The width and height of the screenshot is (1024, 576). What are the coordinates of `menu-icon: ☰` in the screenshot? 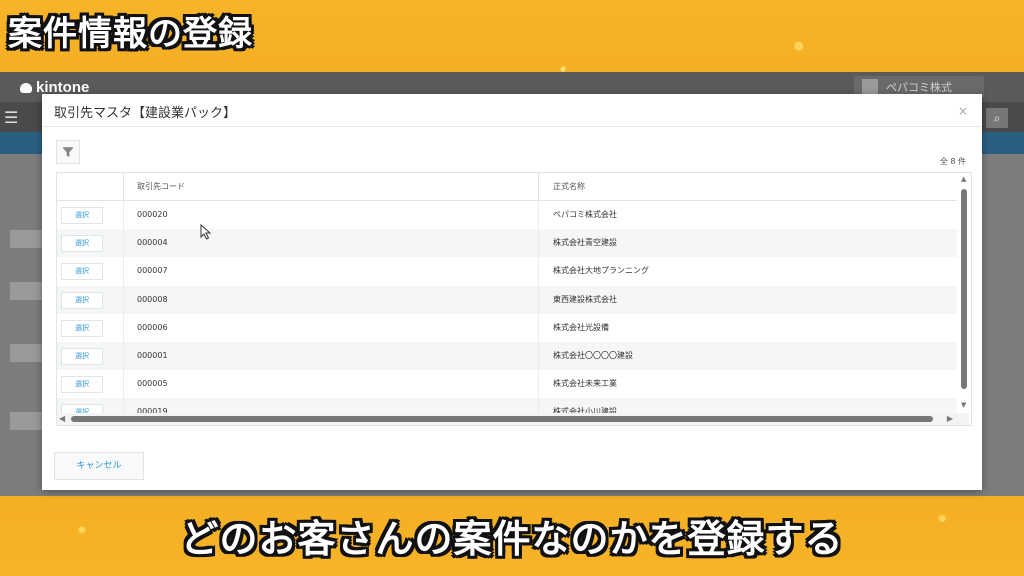 It's located at (11, 117).